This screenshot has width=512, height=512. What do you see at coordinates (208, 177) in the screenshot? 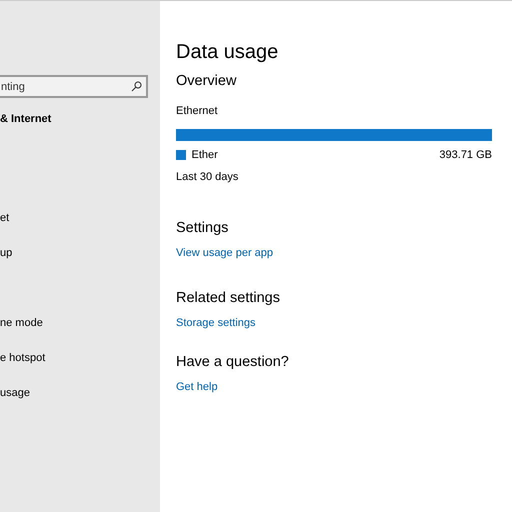
I see `period-label: Last 30 days` at bounding box center [208, 177].